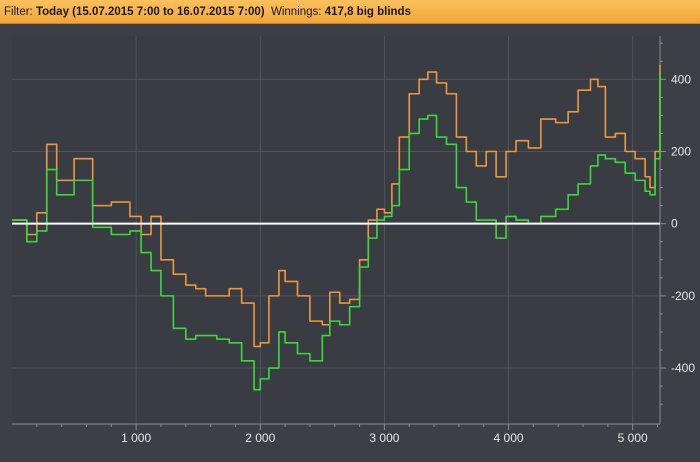 This screenshot has width=700, height=462. What do you see at coordinates (384, 438) in the screenshot?
I see `x-tick-label: 3 000` at bounding box center [384, 438].